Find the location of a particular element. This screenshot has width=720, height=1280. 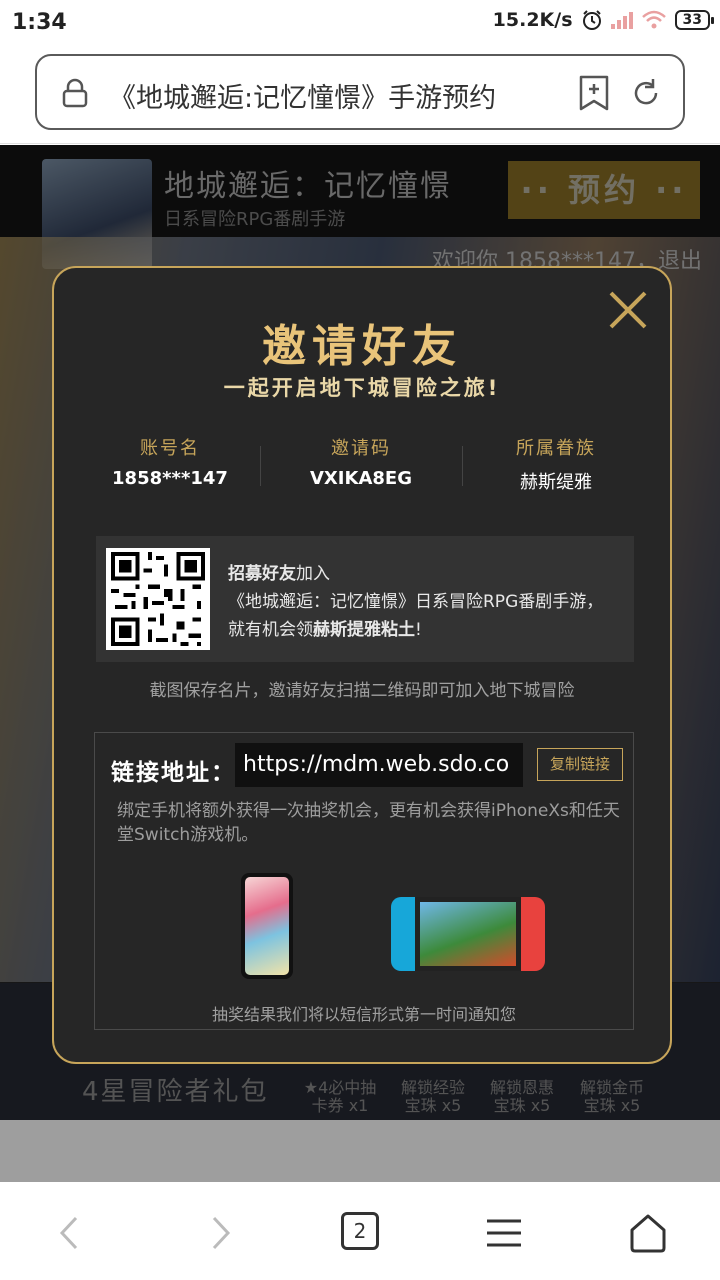

modal-title: 邀请好友 is located at coordinates (362, 346).